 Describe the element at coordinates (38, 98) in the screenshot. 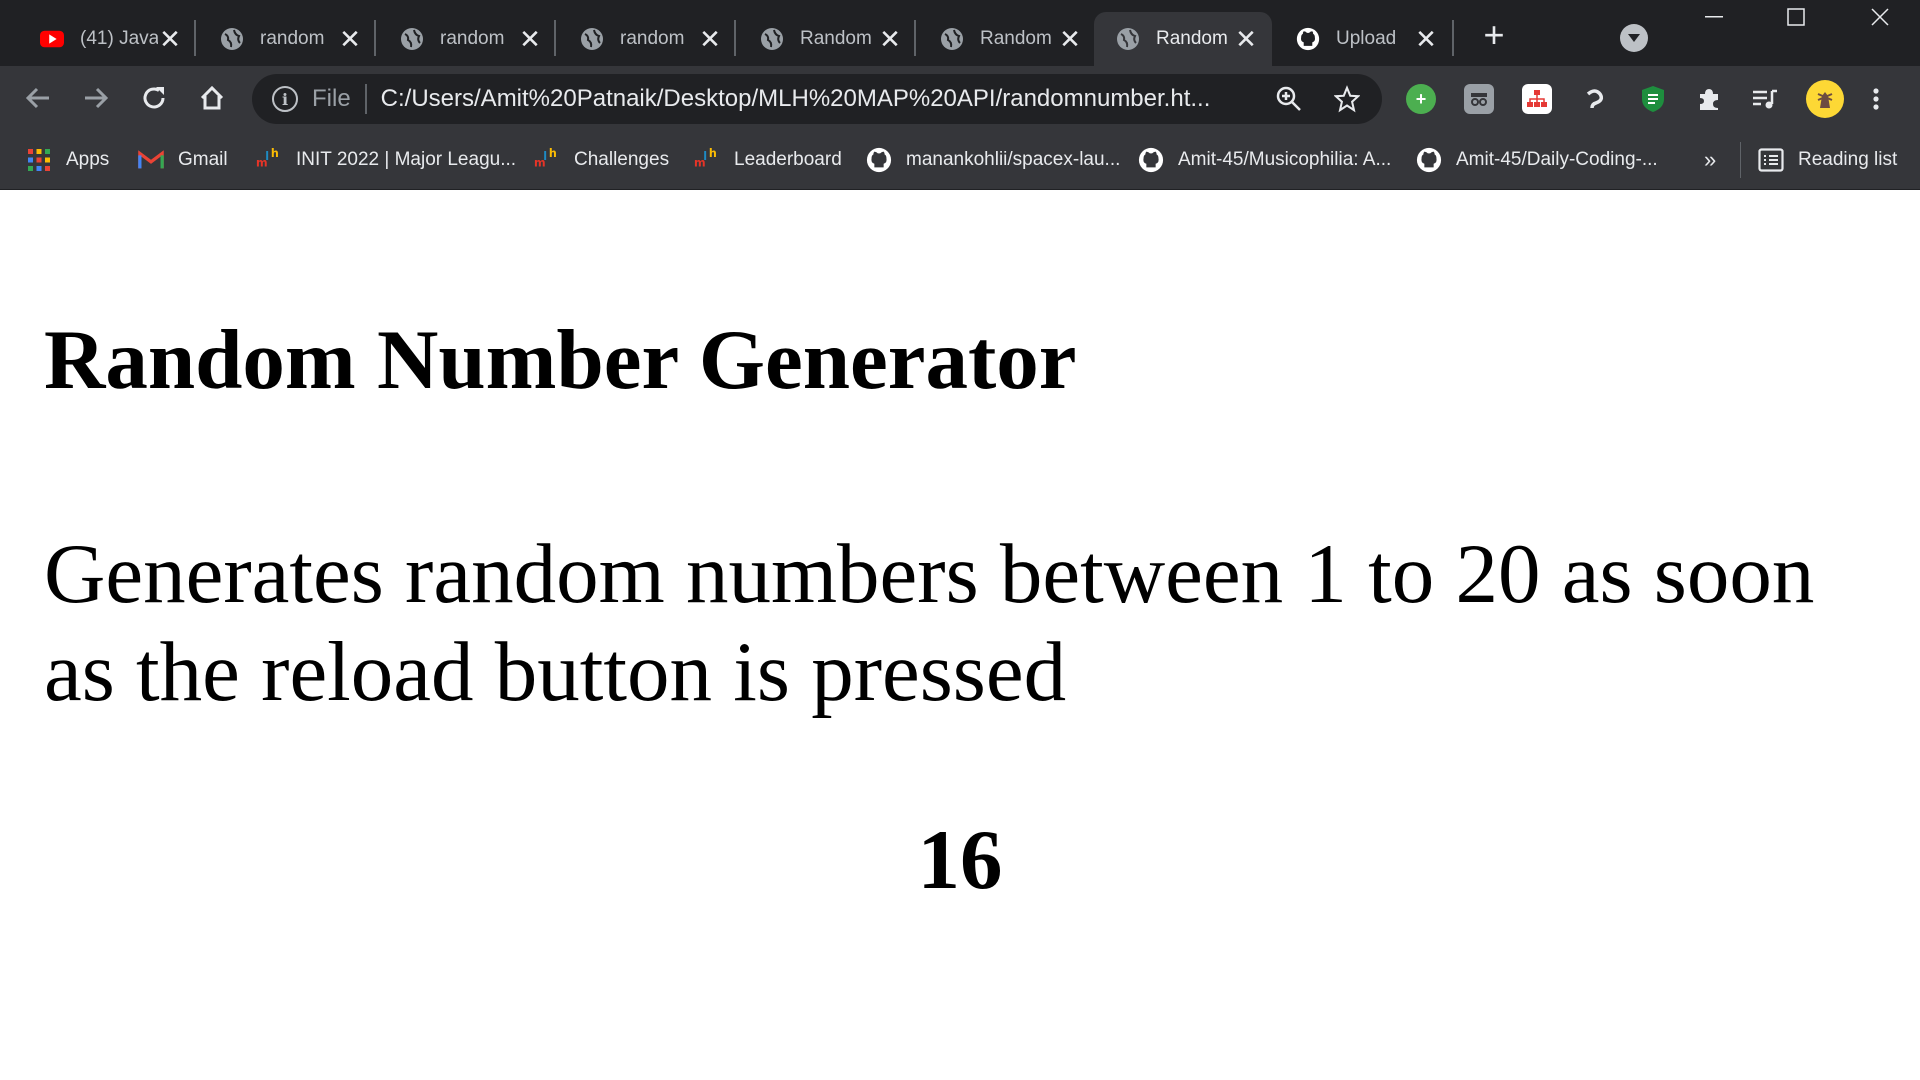

I see `back-button` at that location.